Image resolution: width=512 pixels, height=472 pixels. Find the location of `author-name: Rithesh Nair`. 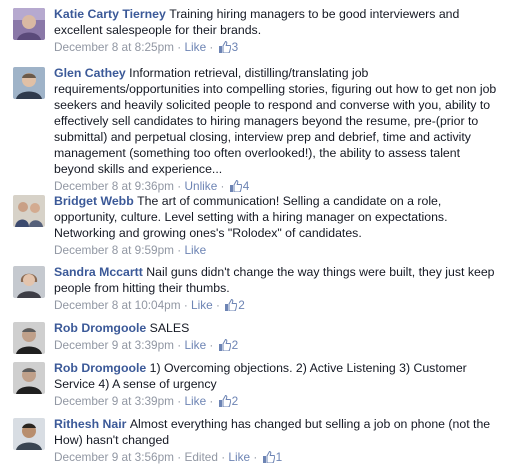

author-name: Rithesh Nair is located at coordinates (92, 424).